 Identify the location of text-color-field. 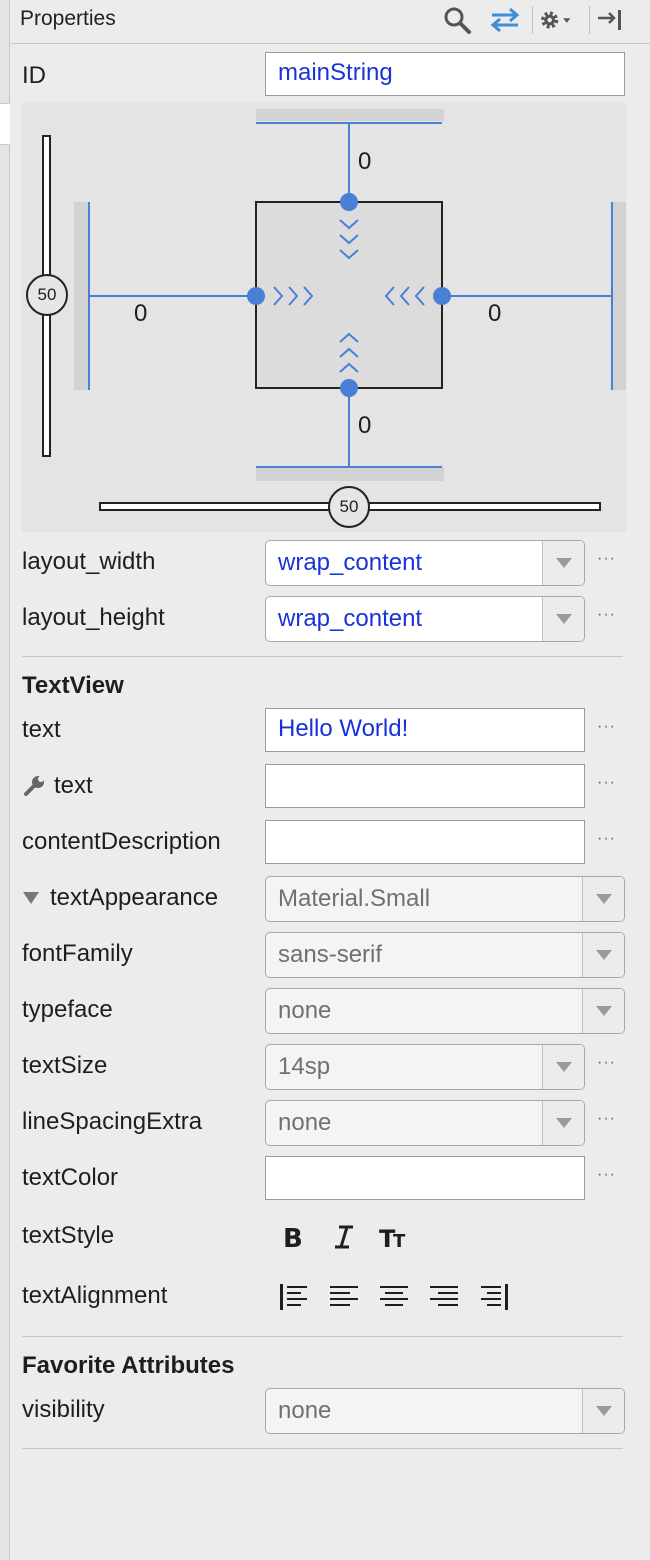
(425, 1178).